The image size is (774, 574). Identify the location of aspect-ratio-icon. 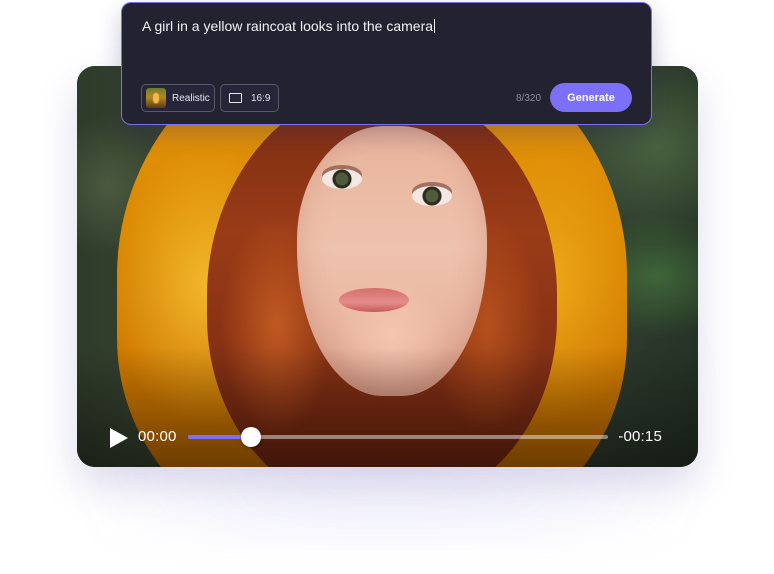
(235, 98).